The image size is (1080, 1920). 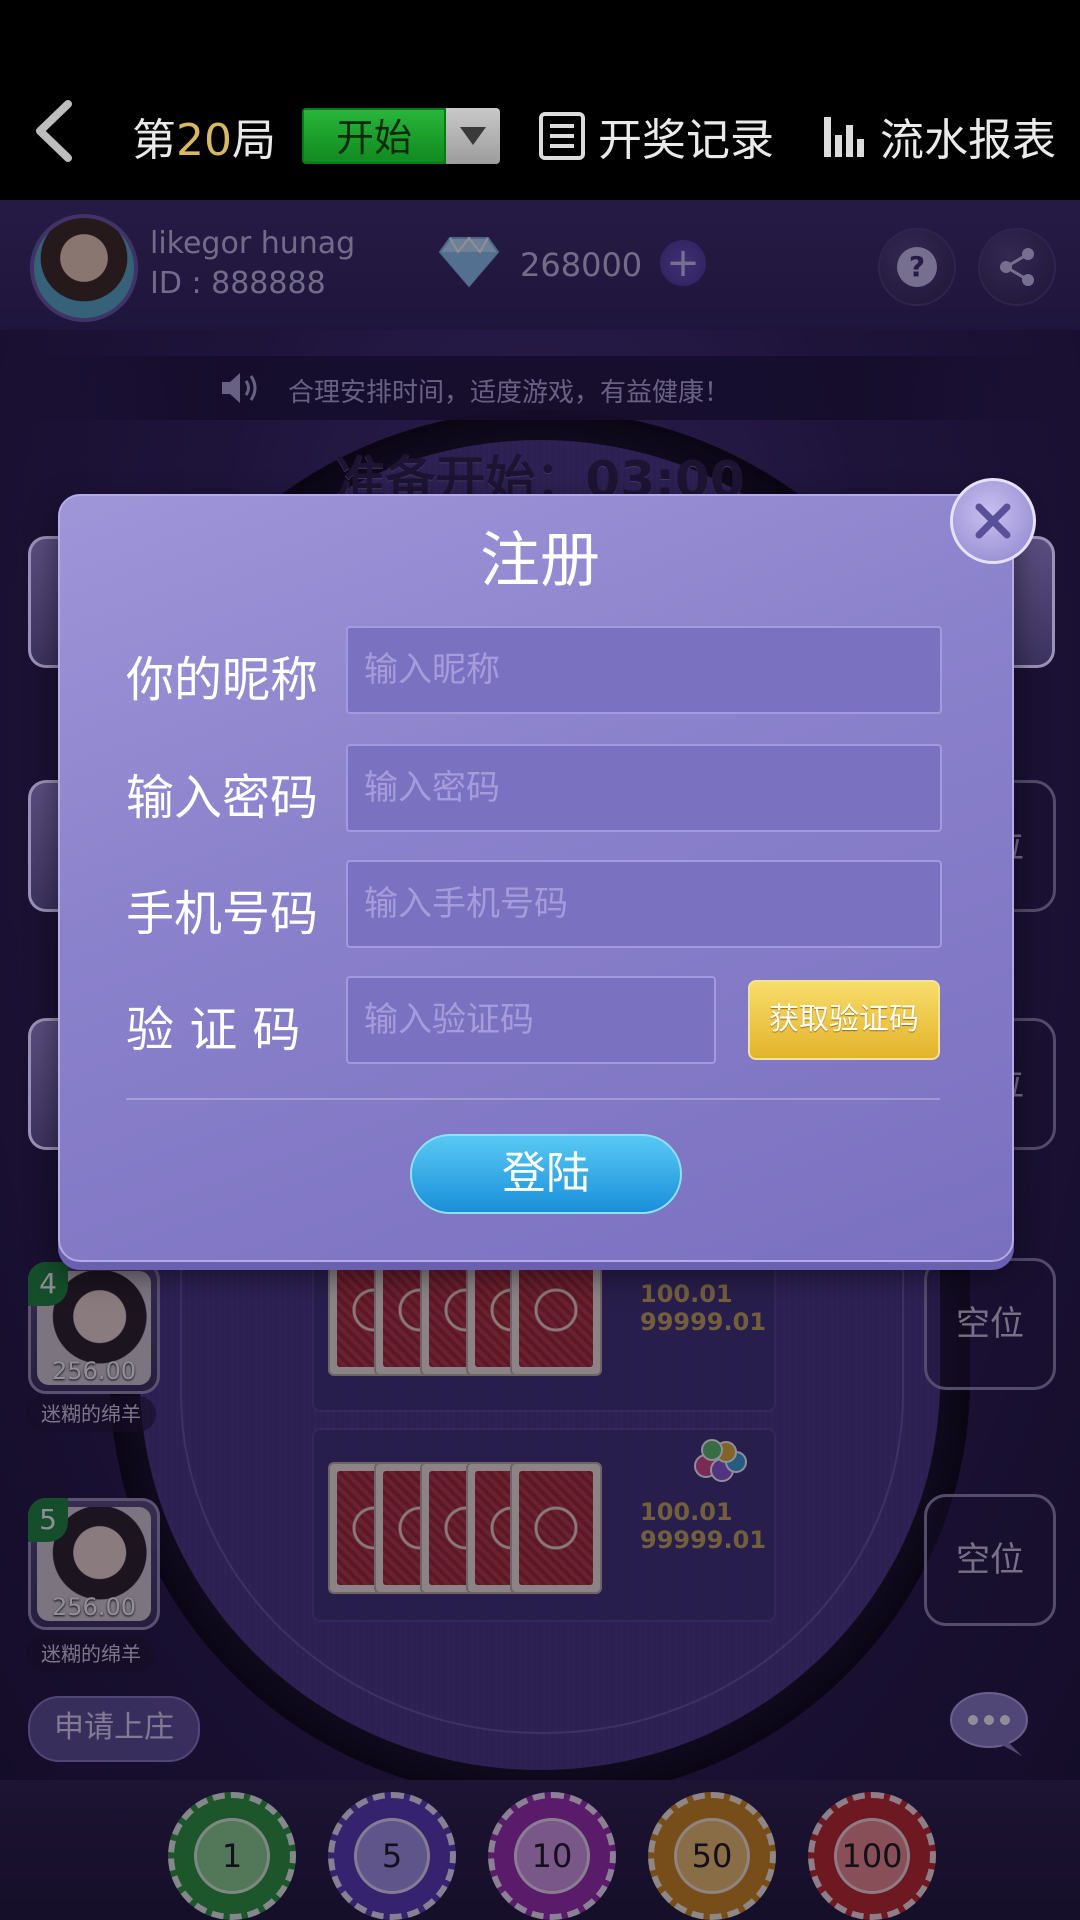 I want to click on status-bar, so click(x=540, y=30).